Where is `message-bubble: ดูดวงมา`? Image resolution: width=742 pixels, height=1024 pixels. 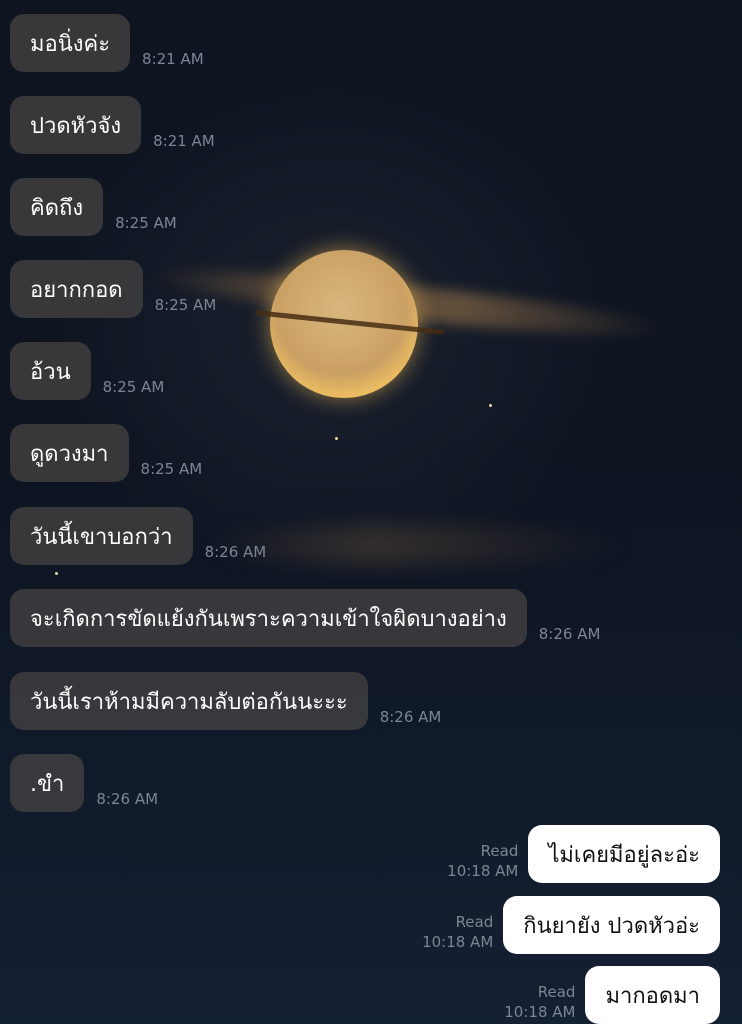 message-bubble: ดูดวงมา is located at coordinates (69, 453).